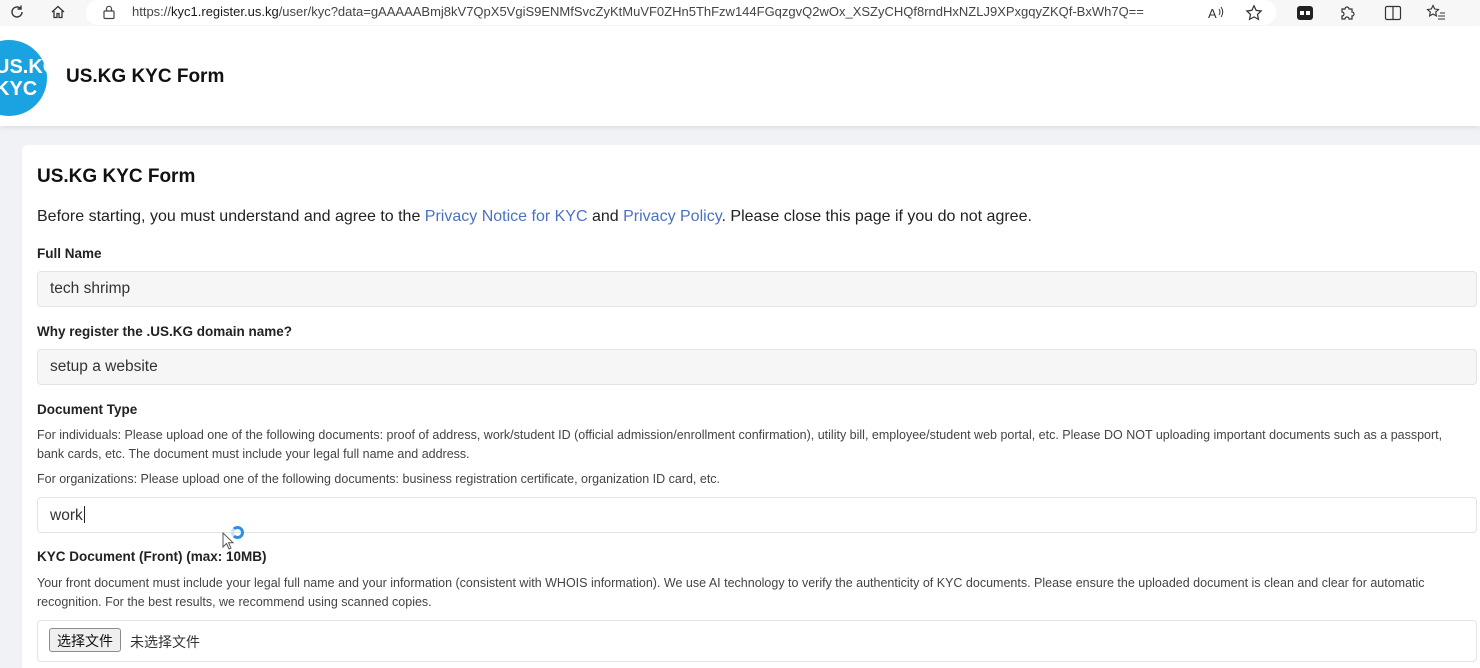 The width and height of the screenshot is (1480, 668). I want to click on file-status: 未选择文件, so click(165, 642).